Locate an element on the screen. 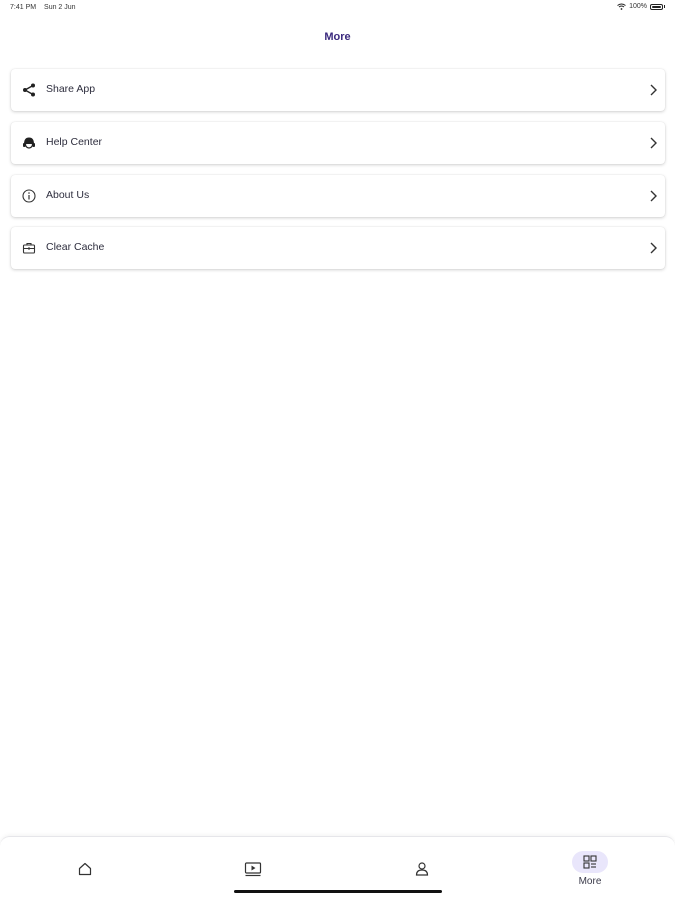  menu-item-share-app: Share App is located at coordinates (338, 90).